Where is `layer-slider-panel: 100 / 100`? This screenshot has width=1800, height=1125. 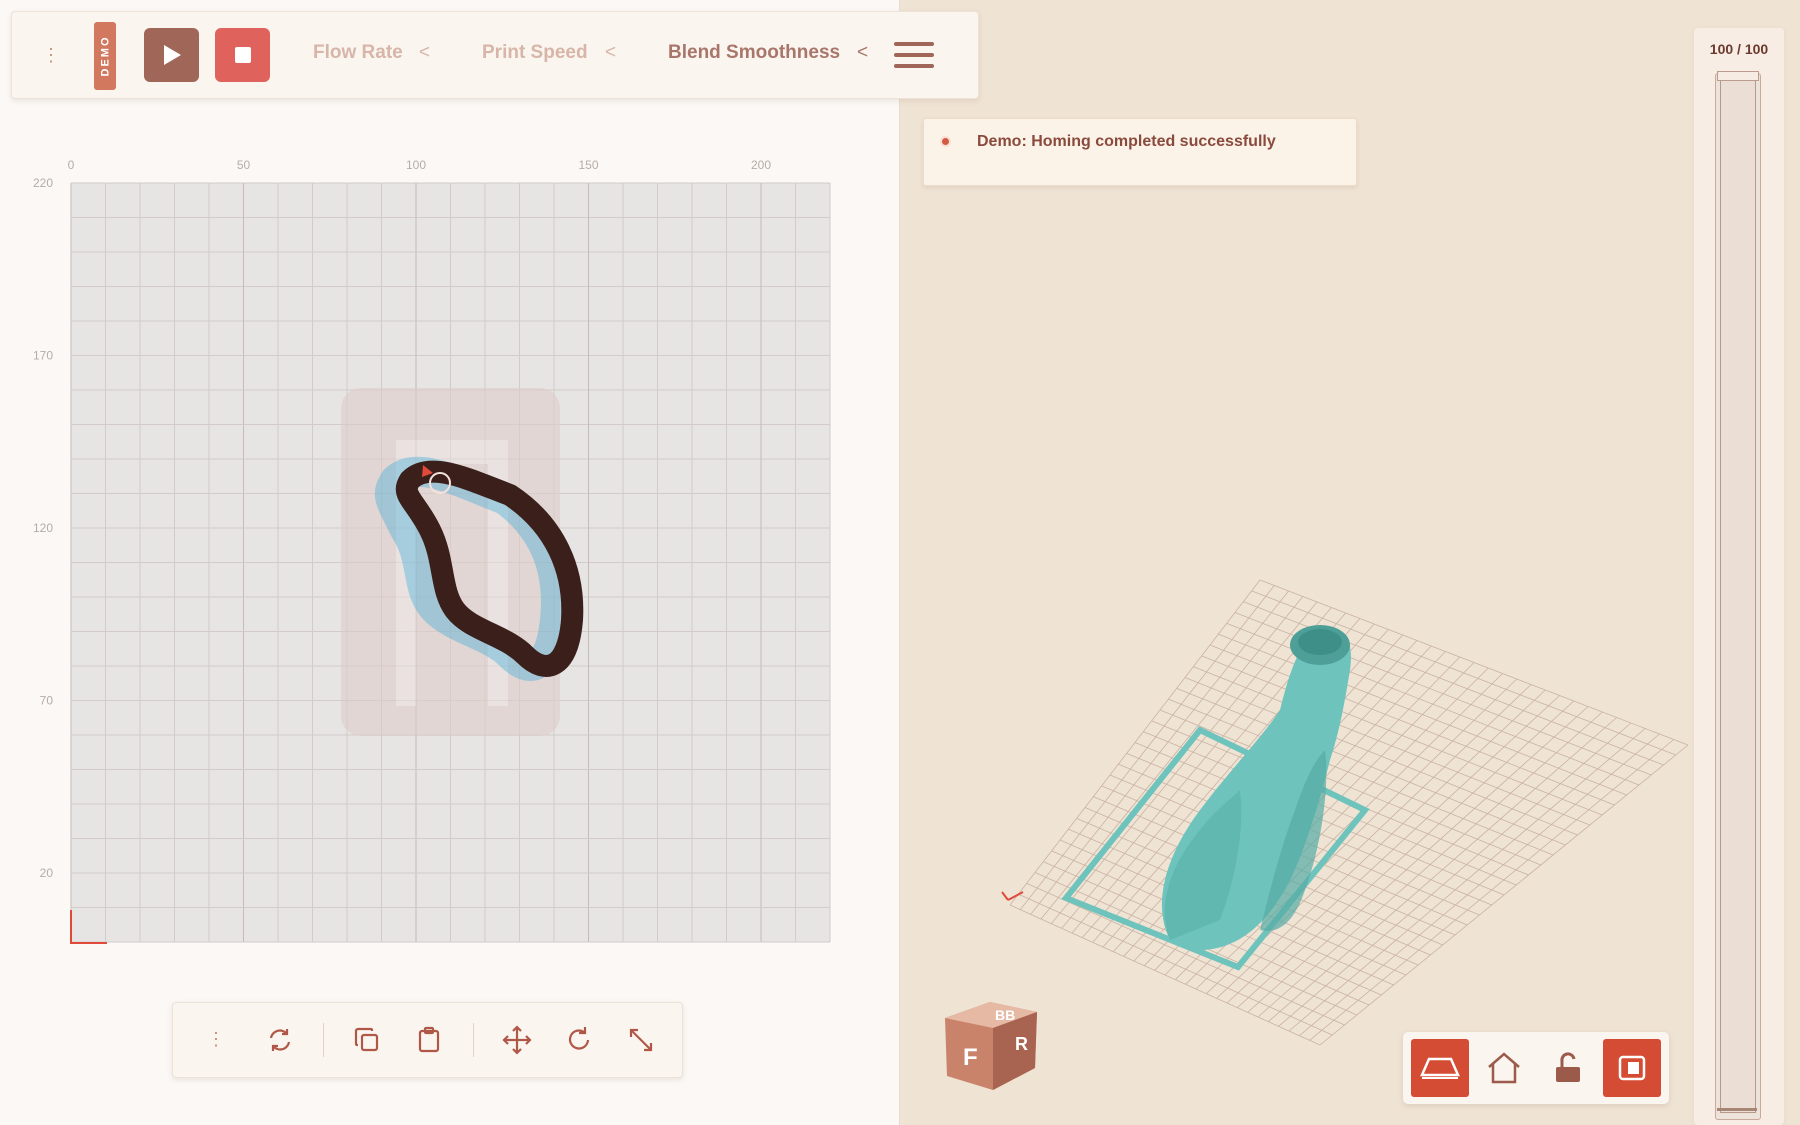 layer-slider-panel: 100 / 100 is located at coordinates (1739, 576).